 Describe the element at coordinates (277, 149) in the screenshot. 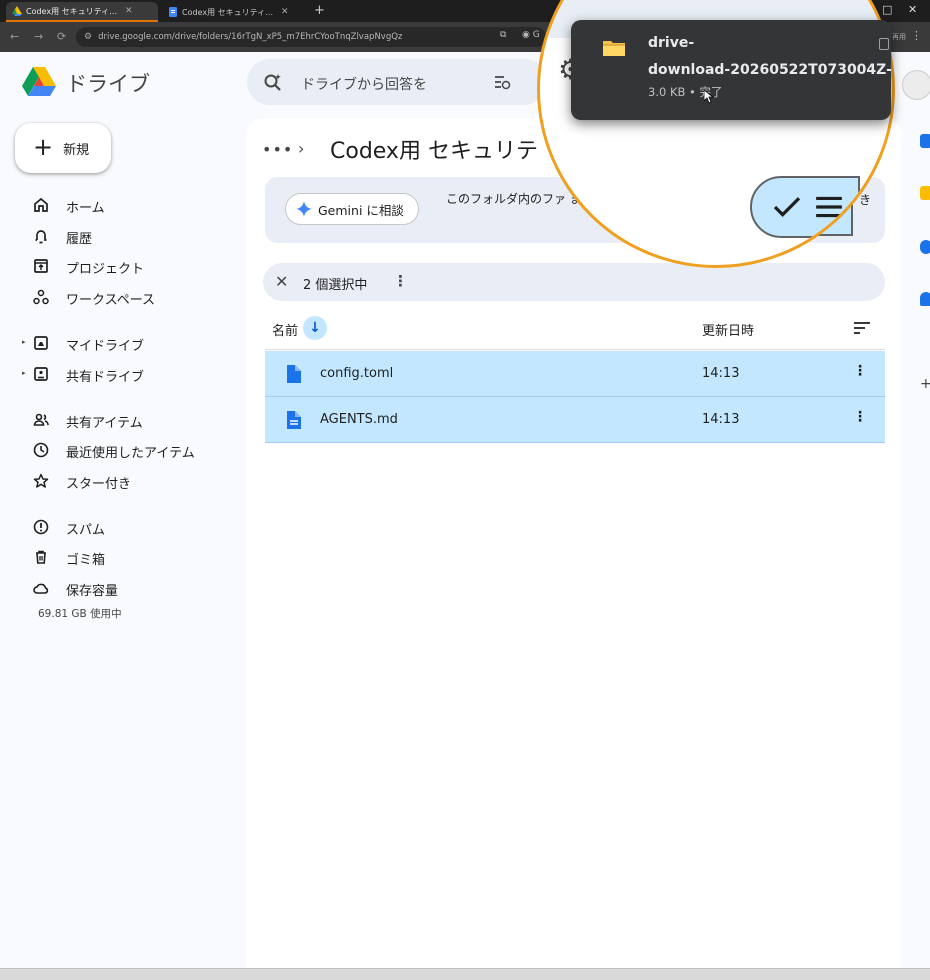

I see `breadcrumb-overflow-icon: •••` at that location.